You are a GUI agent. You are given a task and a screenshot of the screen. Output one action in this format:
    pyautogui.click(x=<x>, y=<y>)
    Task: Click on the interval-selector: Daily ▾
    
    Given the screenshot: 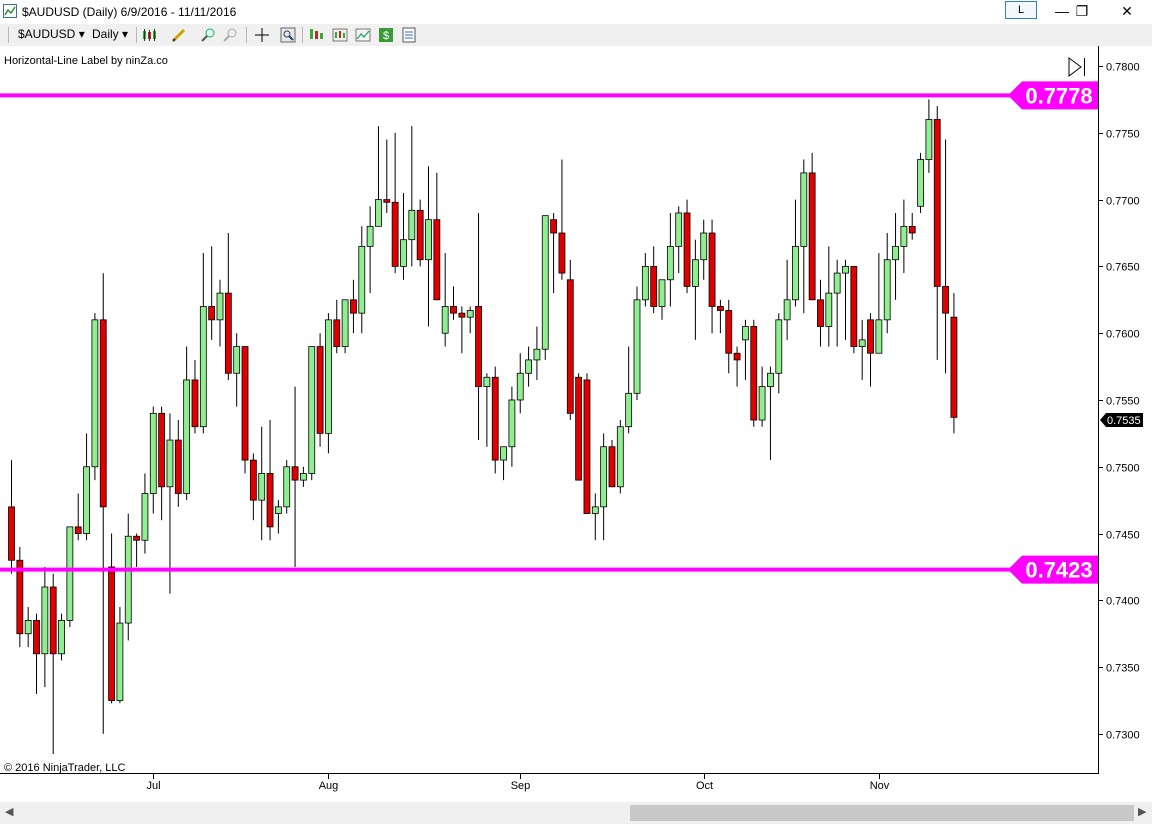 What is the action you would take?
    pyautogui.click(x=110, y=34)
    